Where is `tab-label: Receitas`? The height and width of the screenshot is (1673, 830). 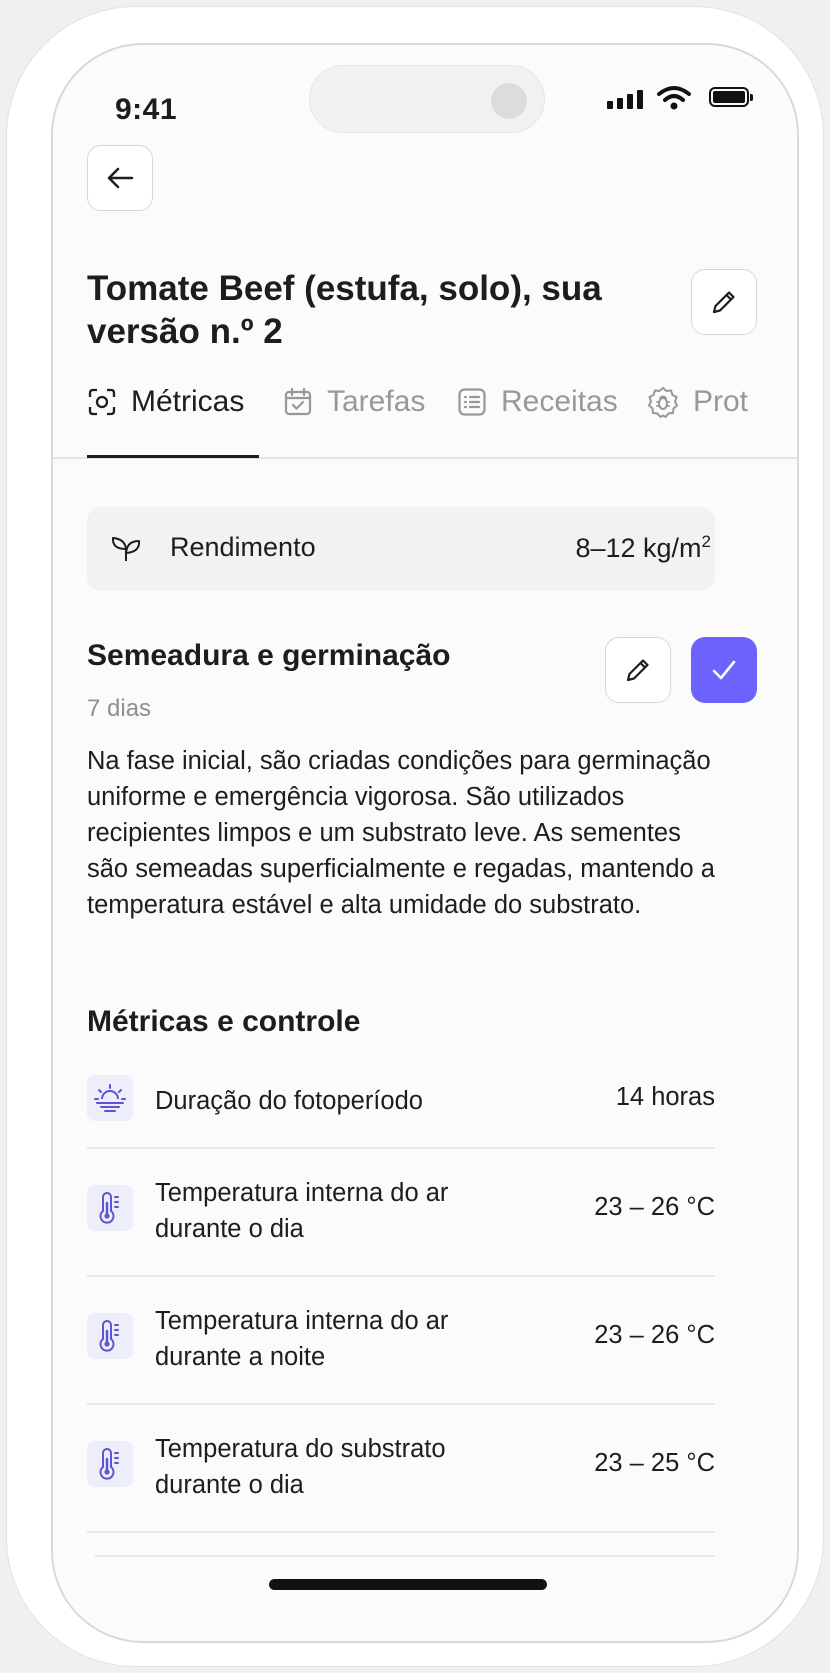 tab-label: Receitas is located at coordinates (559, 401).